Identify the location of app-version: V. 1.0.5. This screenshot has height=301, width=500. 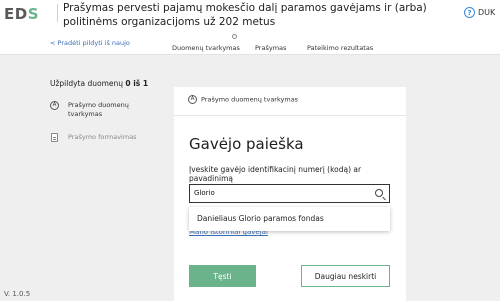
(17, 294).